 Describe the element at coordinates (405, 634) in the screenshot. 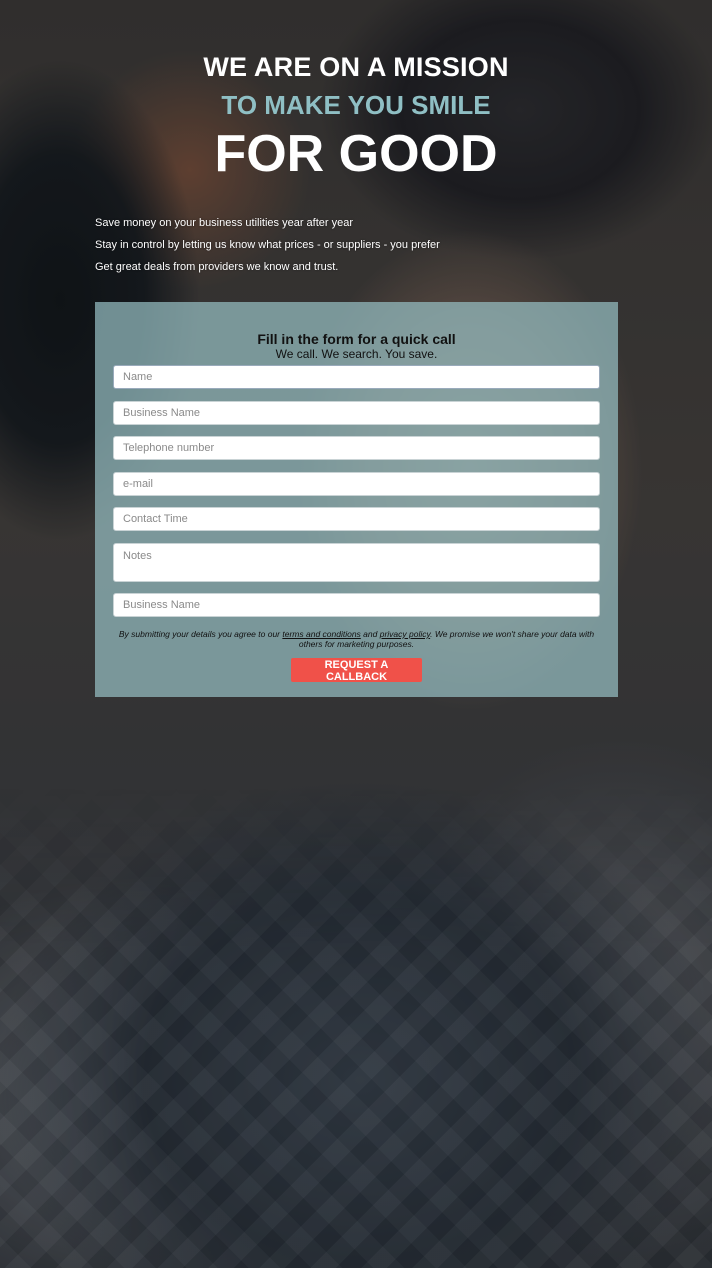

I see `privacy-policy-link: privacy policy` at that location.